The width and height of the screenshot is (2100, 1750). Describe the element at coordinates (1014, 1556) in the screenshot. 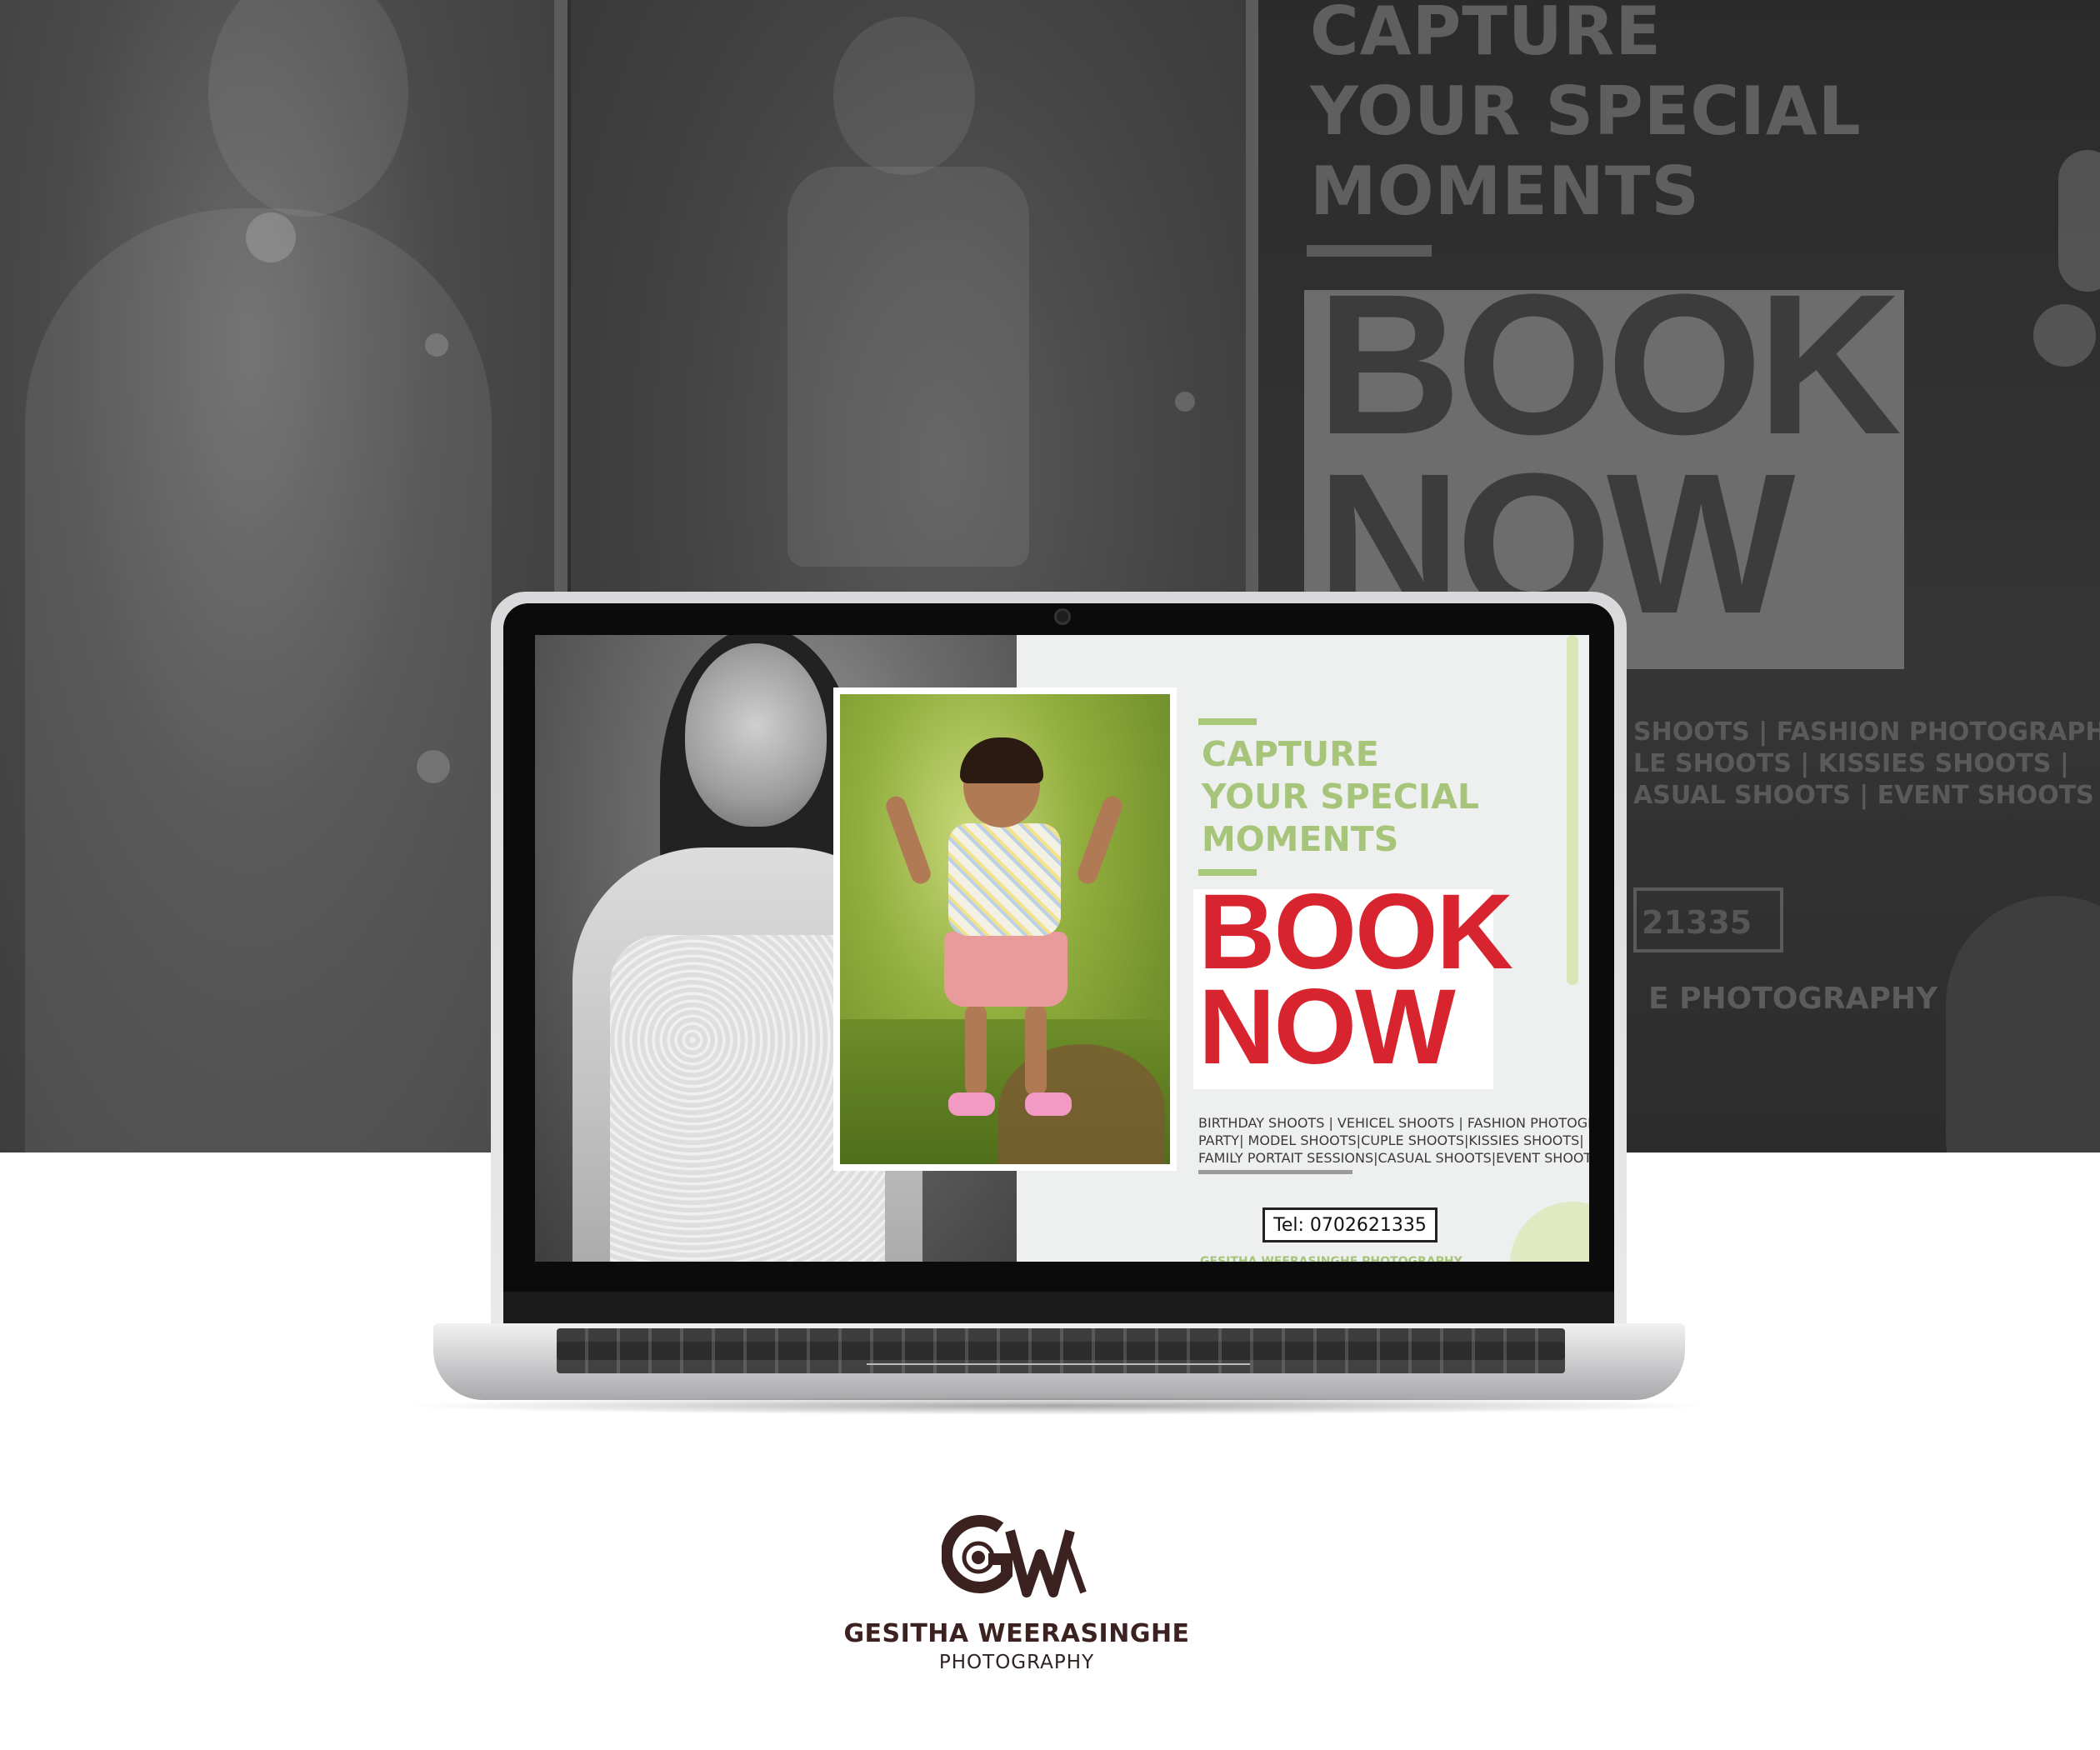

I see `gw-camera-logo-icon` at that location.